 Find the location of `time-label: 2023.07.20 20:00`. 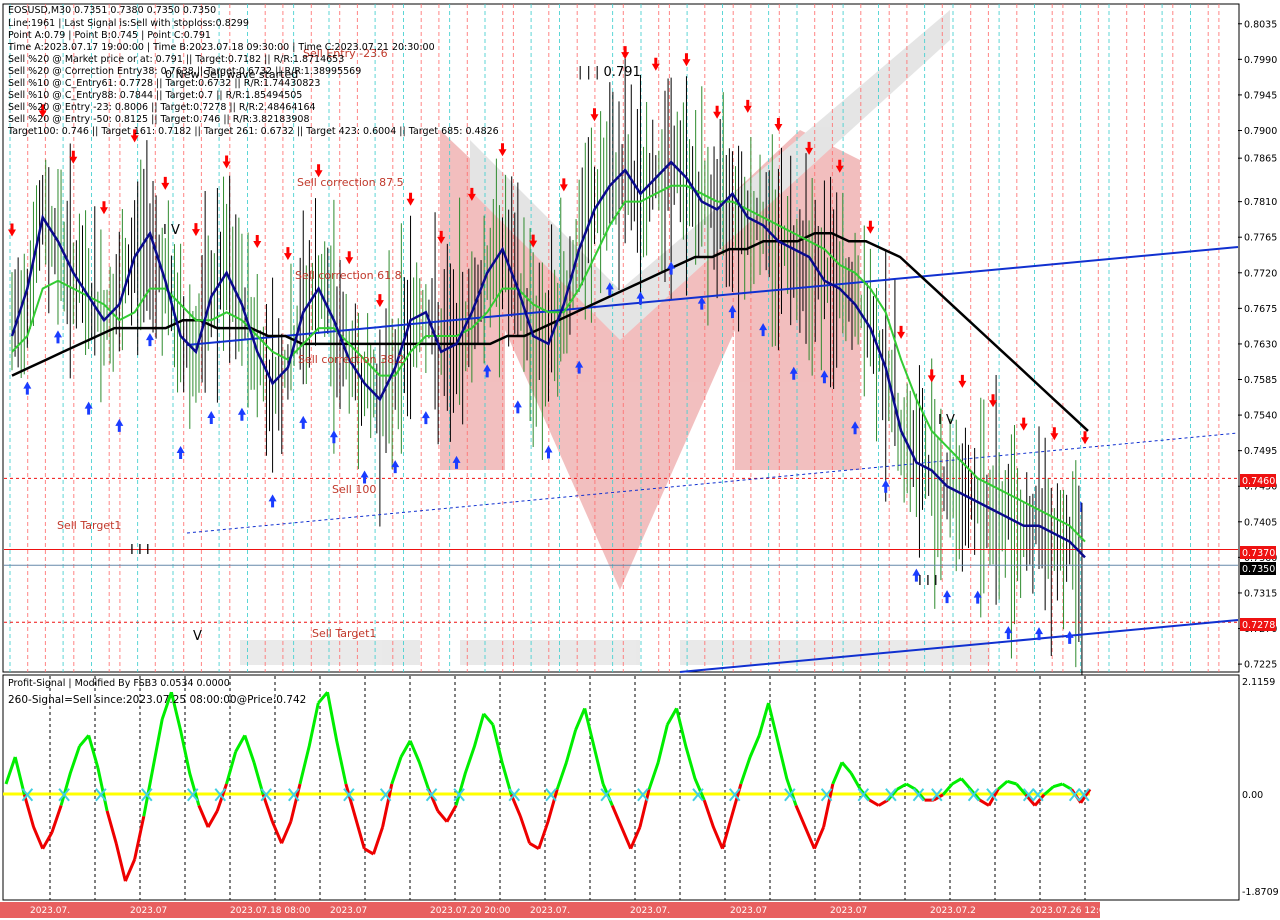

time-label: 2023.07.20 20:00 is located at coordinates (470, 911).